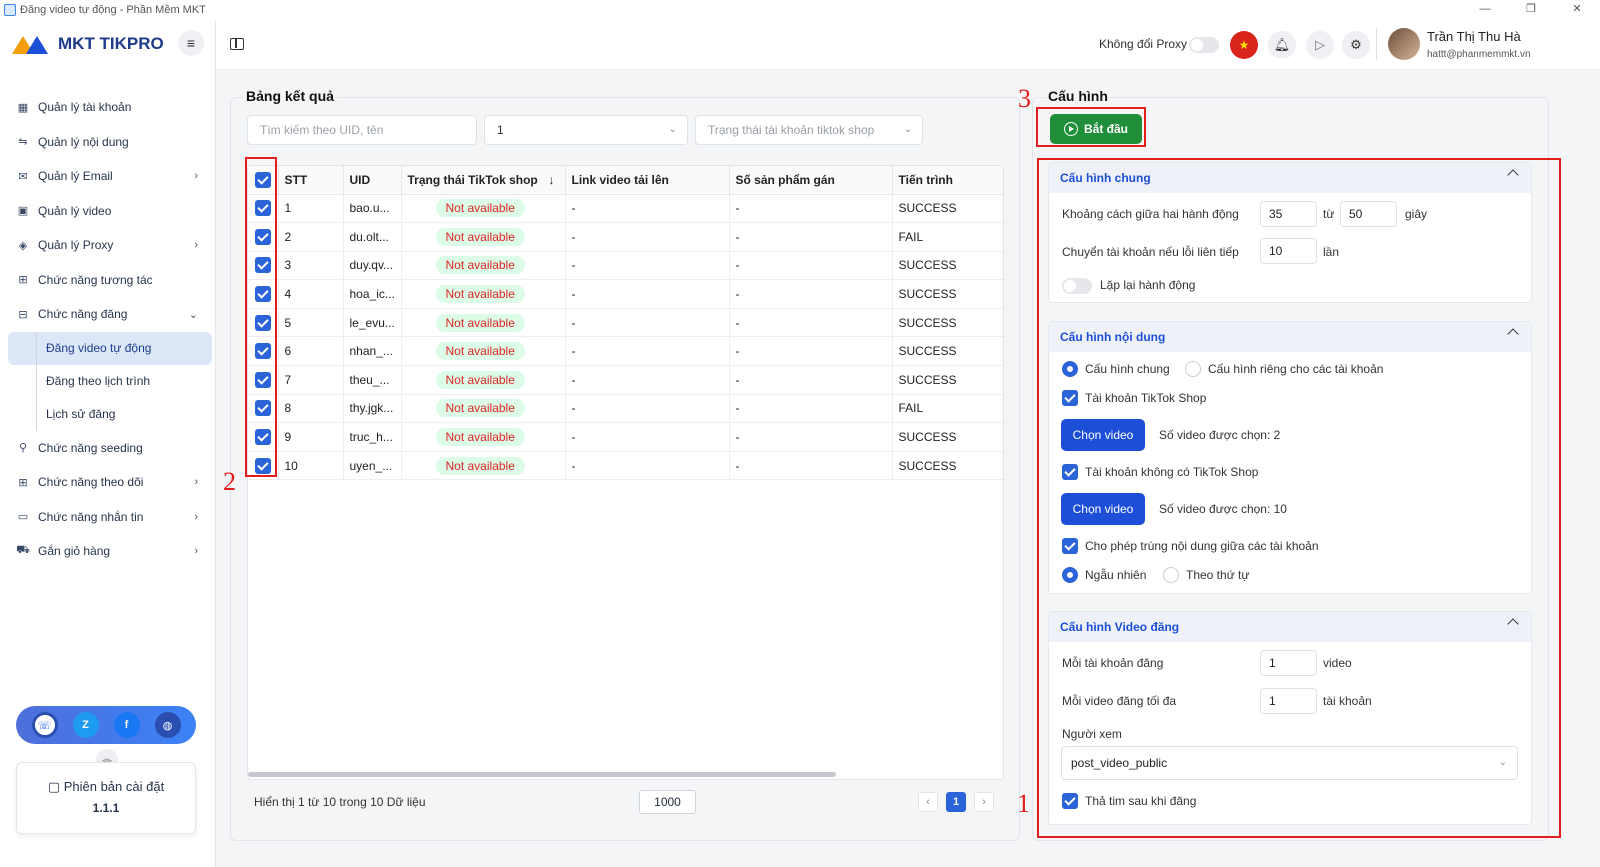  I want to click on sidebar-item-email: ✉ Quản lý Email ›, so click(110, 176).